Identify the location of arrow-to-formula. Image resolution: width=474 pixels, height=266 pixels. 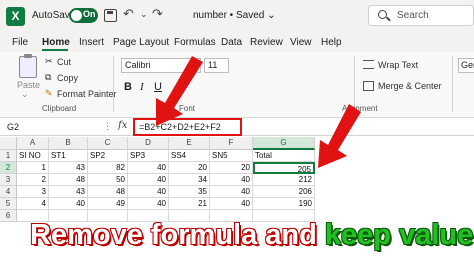
(179, 91).